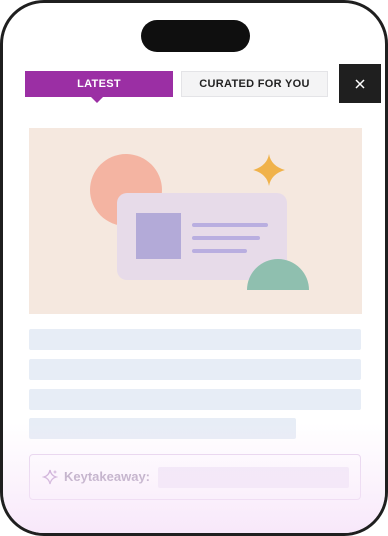 This screenshot has width=388, height=536. I want to click on tab-curated-for-you: CURATED FOR YOU, so click(254, 84).